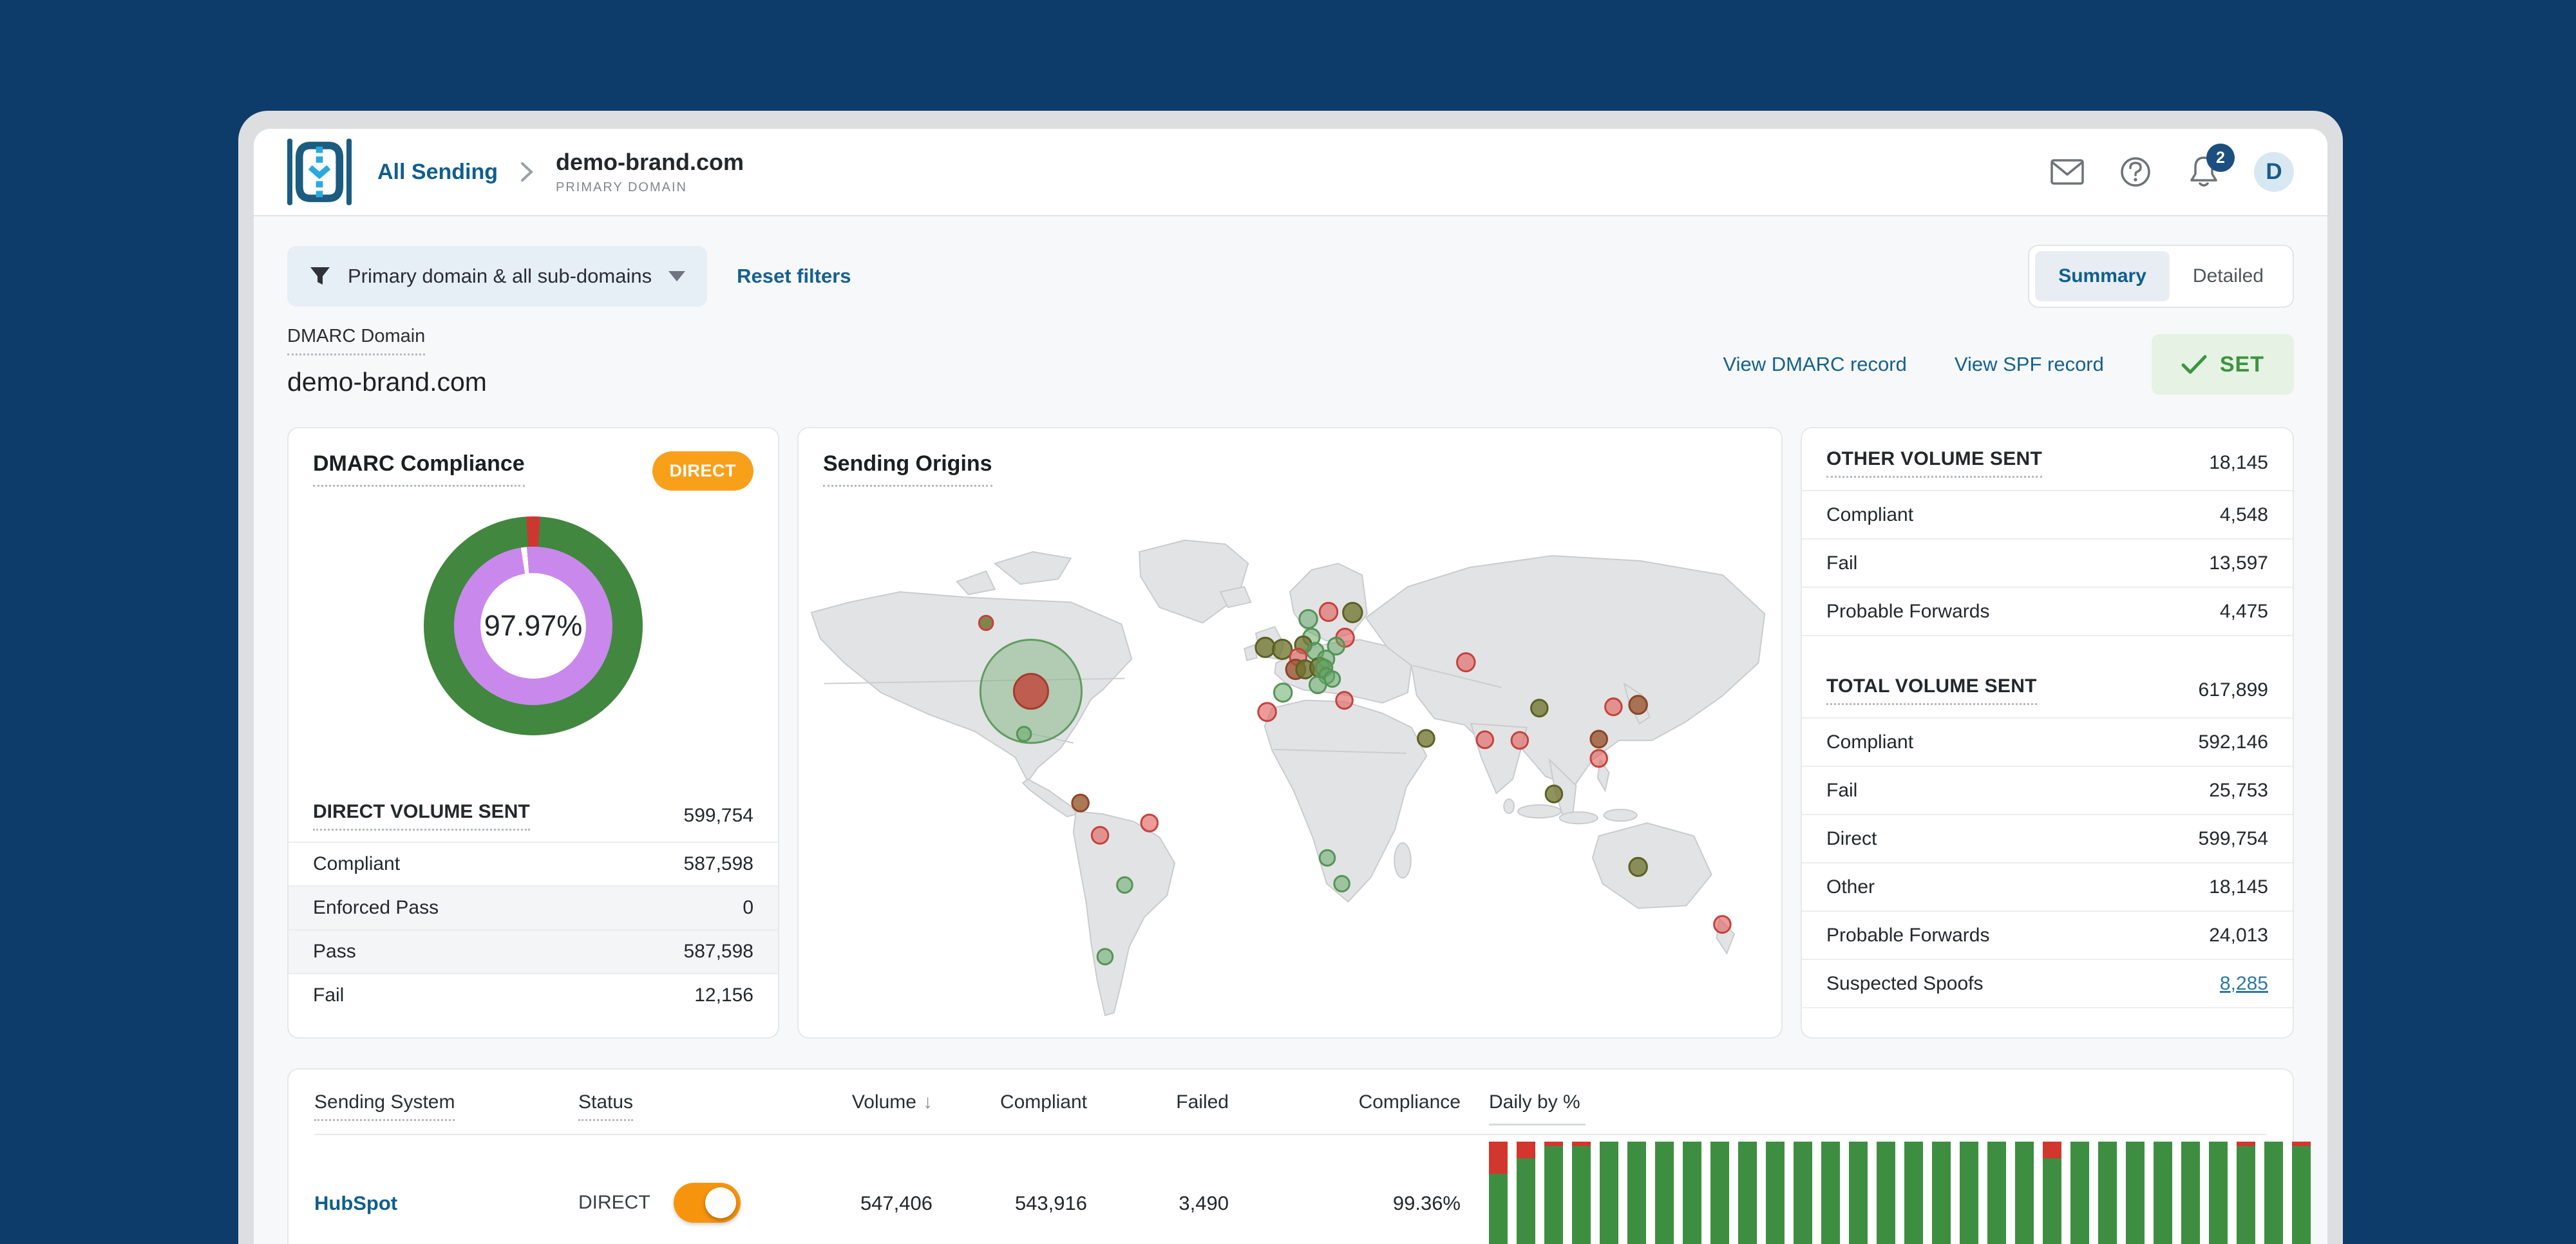 The height and width of the screenshot is (1244, 2576). What do you see at coordinates (2047, 515) in the screenshot?
I see `stats-row-compliant: Compliant 4,548` at bounding box center [2047, 515].